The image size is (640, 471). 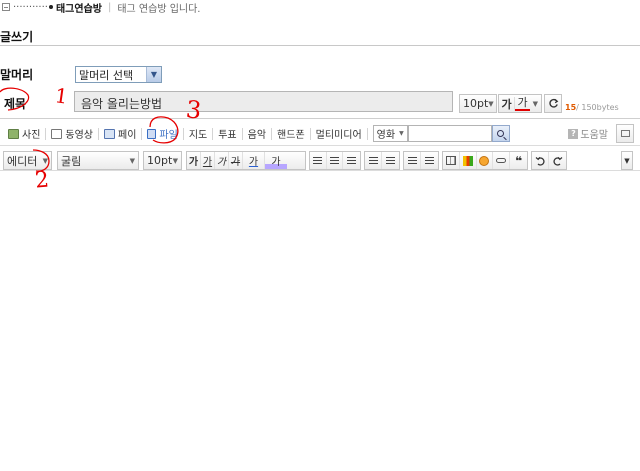 I want to click on annotation-number-3: 3, so click(x=193, y=110).